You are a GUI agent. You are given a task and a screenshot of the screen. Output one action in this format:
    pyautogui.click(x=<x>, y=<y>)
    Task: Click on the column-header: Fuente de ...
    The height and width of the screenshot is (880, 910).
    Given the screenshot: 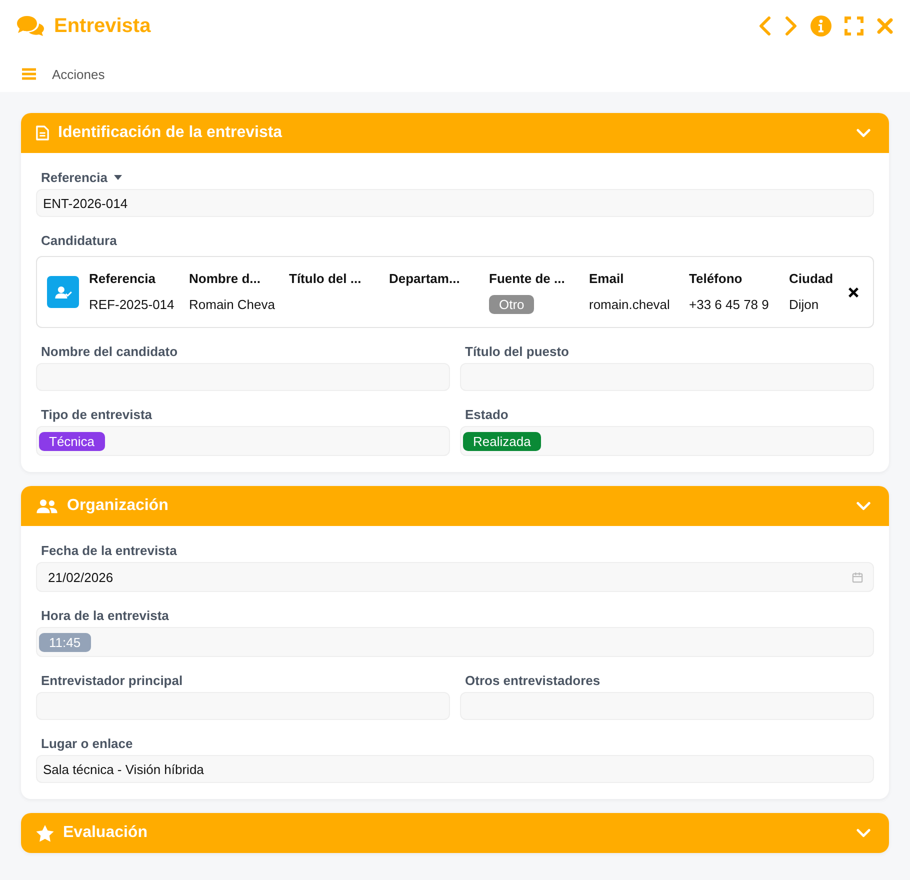 What is the action you would take?
    pyautogui.click(x=527, y=278)
    